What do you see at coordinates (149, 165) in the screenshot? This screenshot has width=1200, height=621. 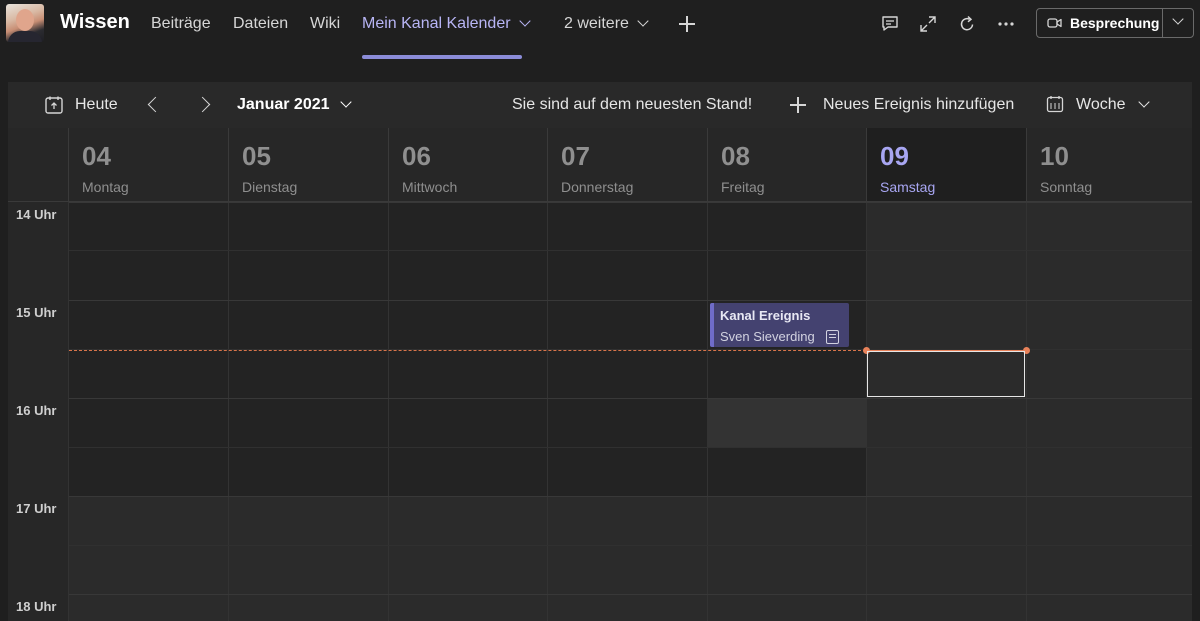 I see `day-header-monday: 04 Montag` at bounding box center [149, 165].